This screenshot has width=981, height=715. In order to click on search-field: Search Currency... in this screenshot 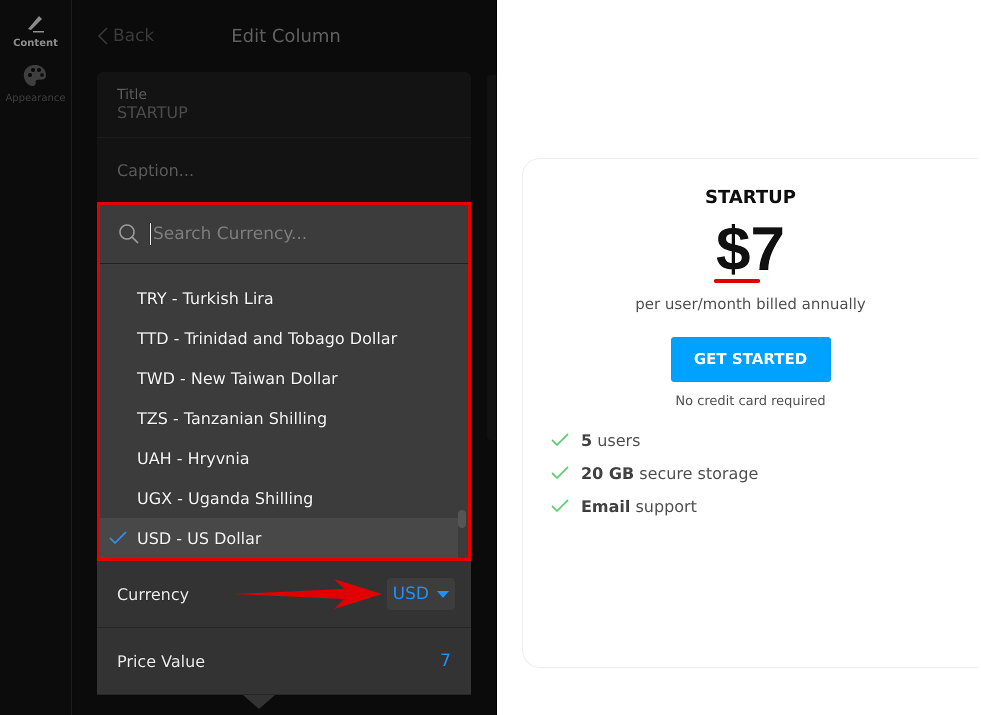, I will do `click(292, 234)`.